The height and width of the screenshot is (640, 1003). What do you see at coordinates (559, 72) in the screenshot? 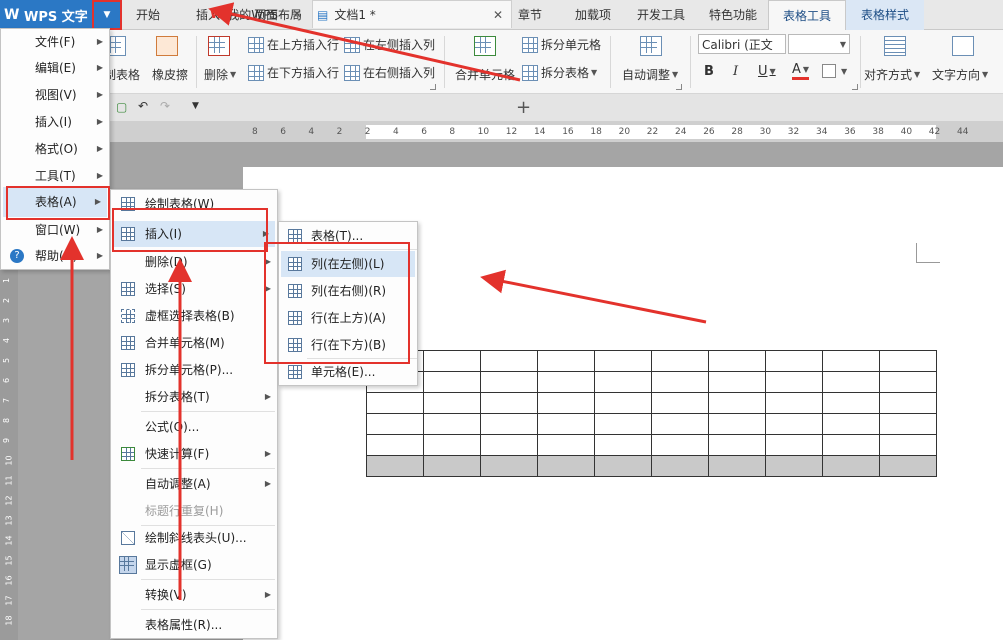
I see `split-table-button: 拆分表格 ▼` at bounding box center [559, 72].